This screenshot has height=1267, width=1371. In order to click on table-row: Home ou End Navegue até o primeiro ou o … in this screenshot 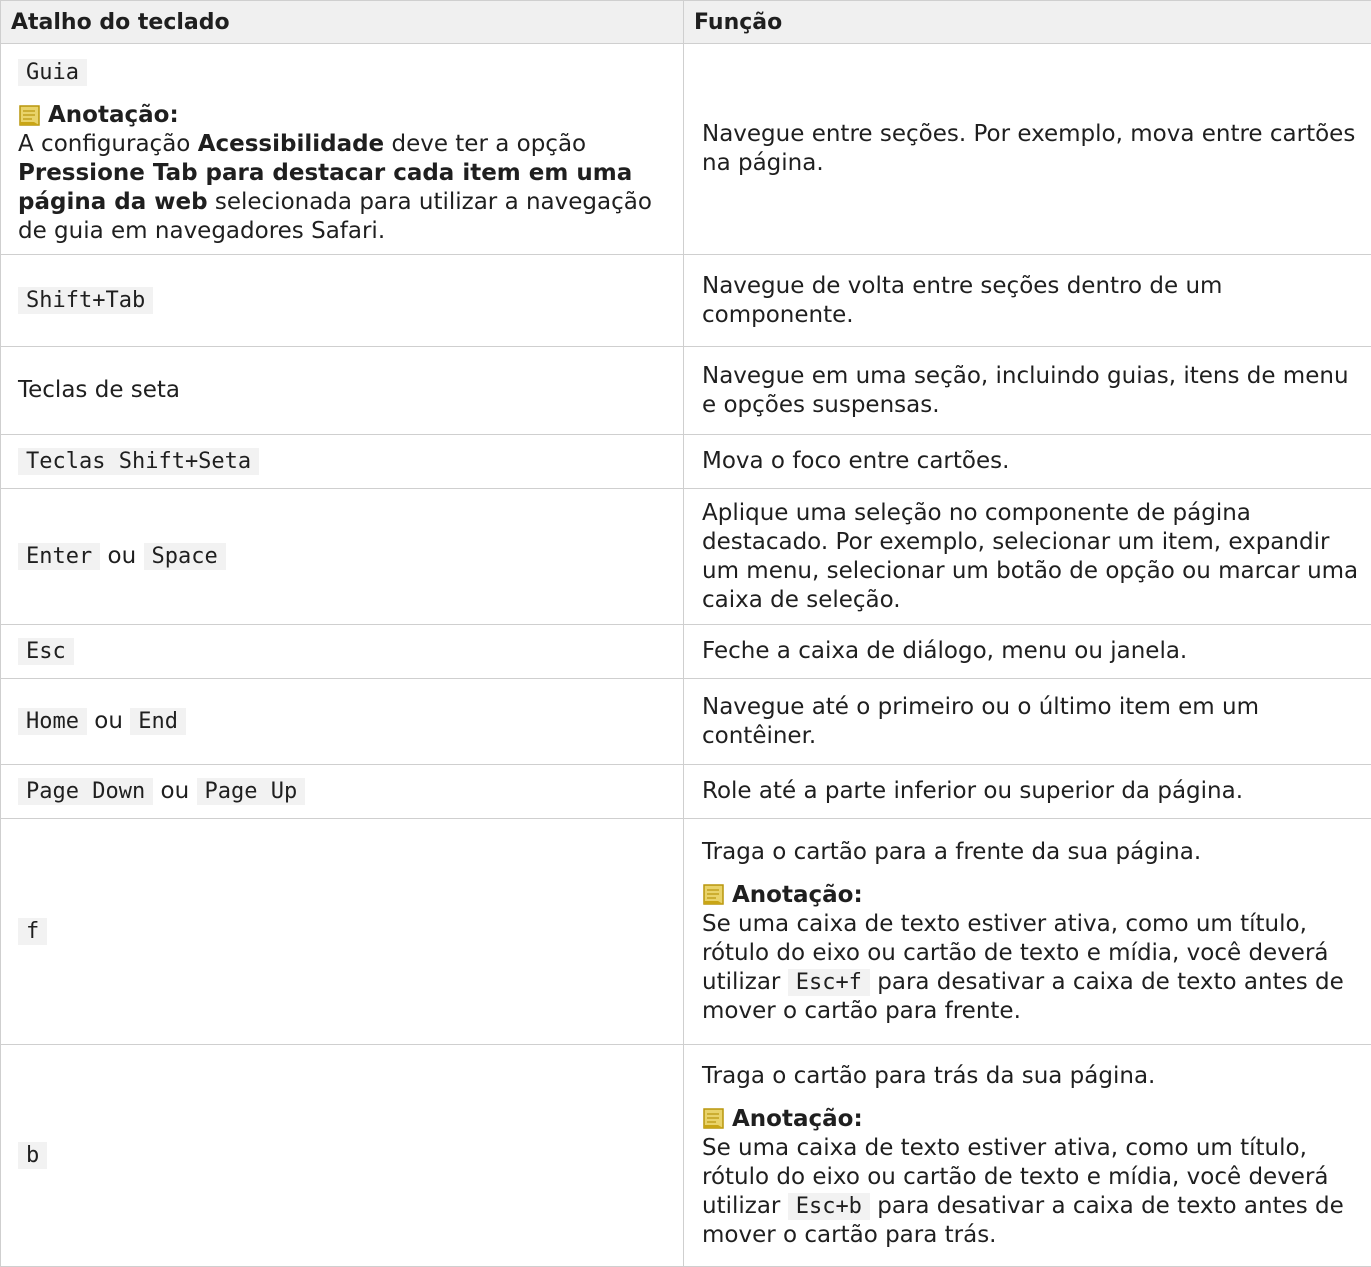, I will do `click(686, 722)`.